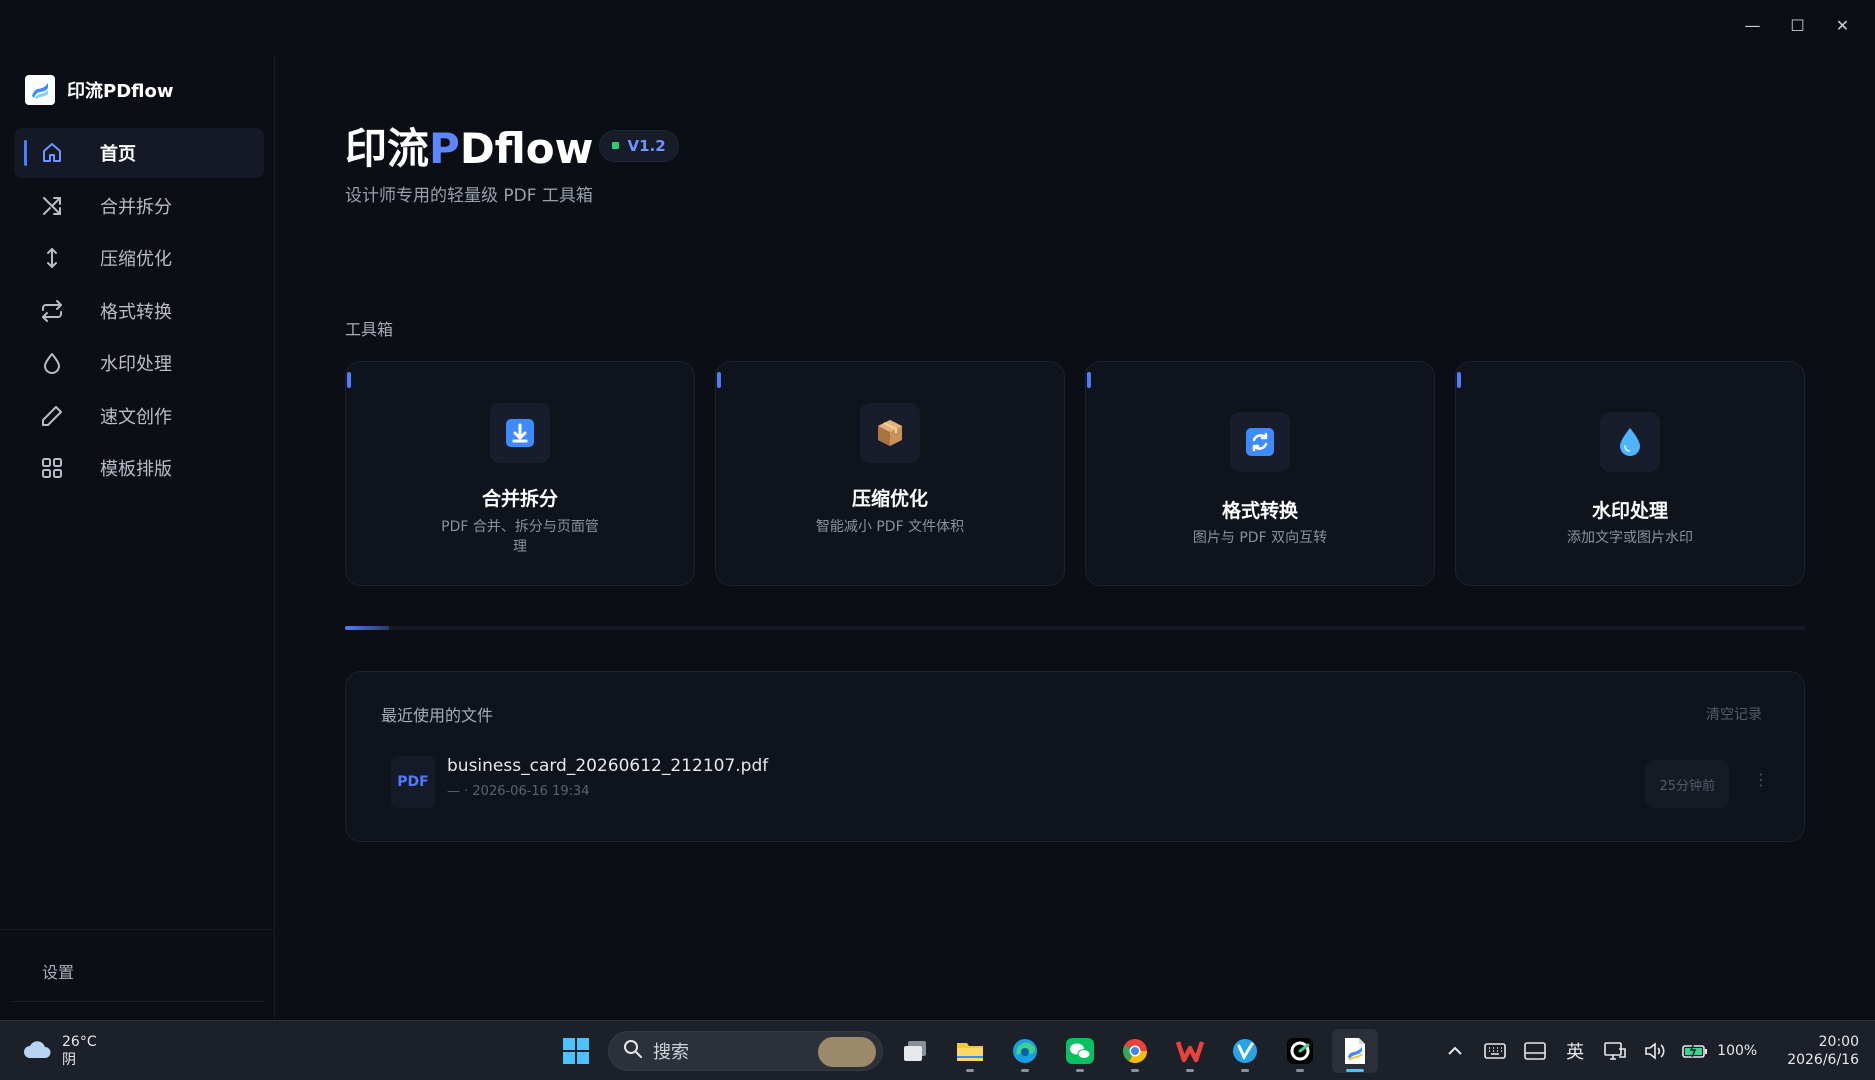  What do you see at coordinates (745, 1051) in the screenshot?
I see `taskbar-search: 搜索` at bounding box center [745, 1051].